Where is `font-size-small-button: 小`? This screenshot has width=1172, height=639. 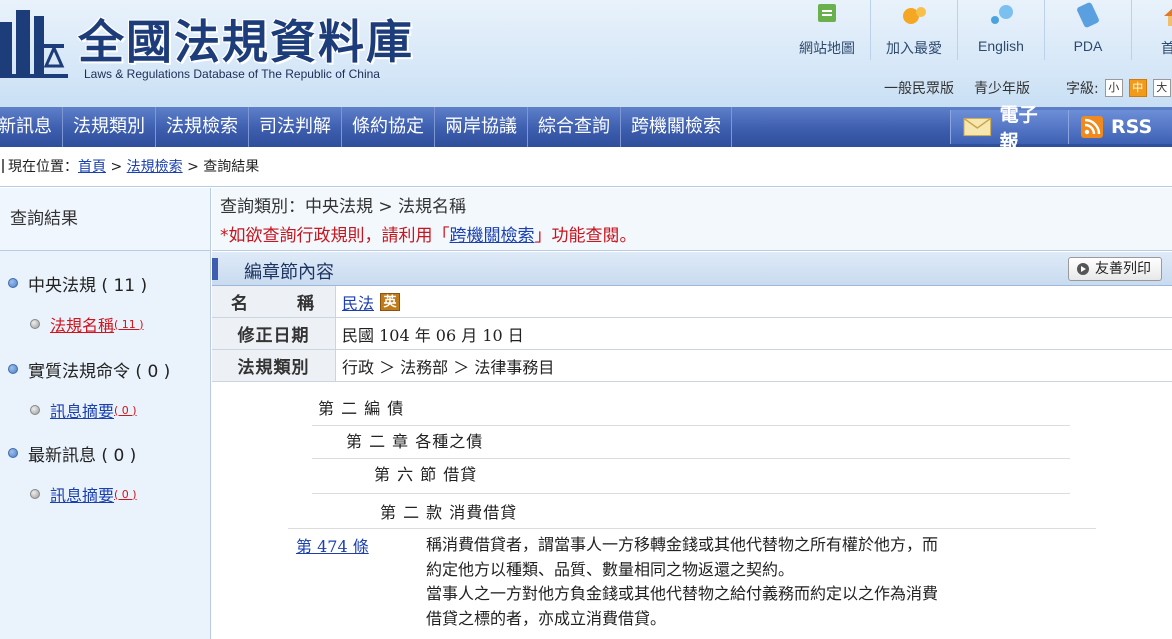
font-size-small-button: 小 is located at coordinates (1113, 88).